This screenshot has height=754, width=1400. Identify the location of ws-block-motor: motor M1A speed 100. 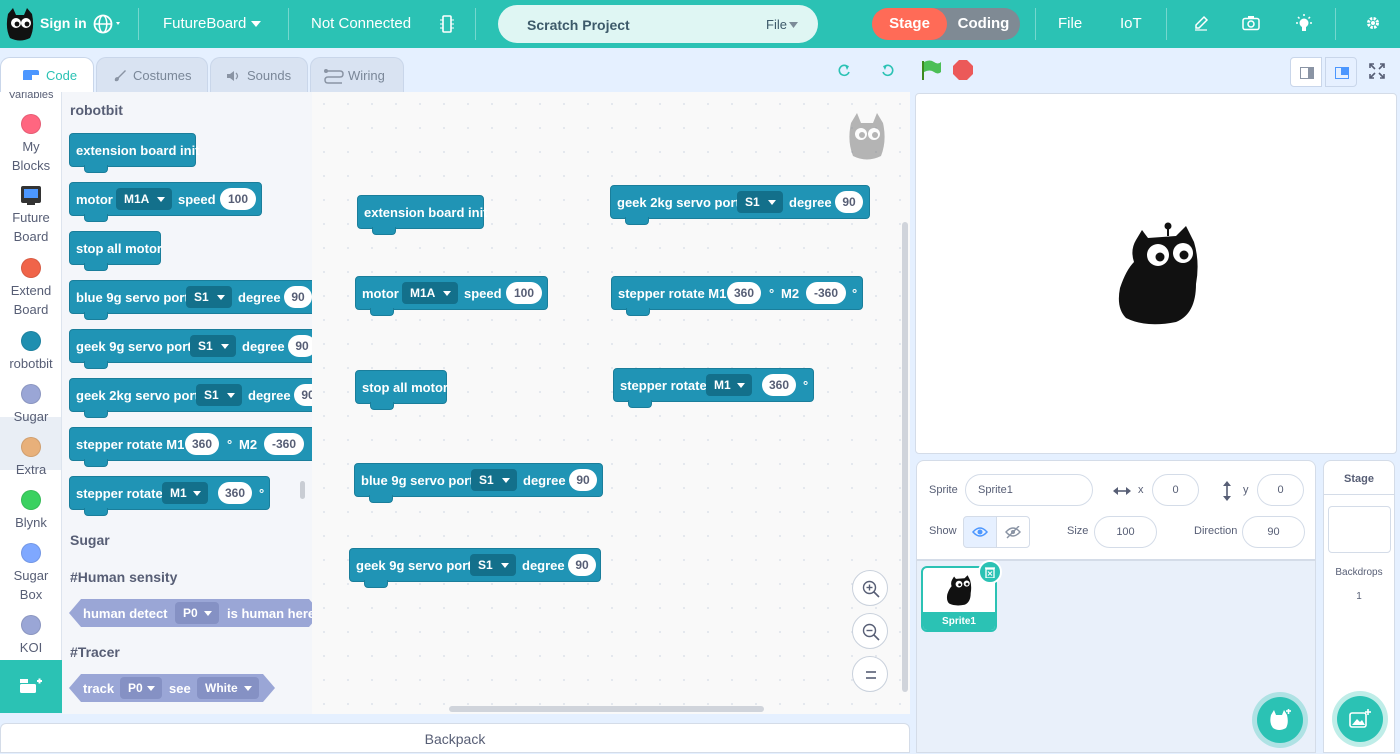
(451, 296).